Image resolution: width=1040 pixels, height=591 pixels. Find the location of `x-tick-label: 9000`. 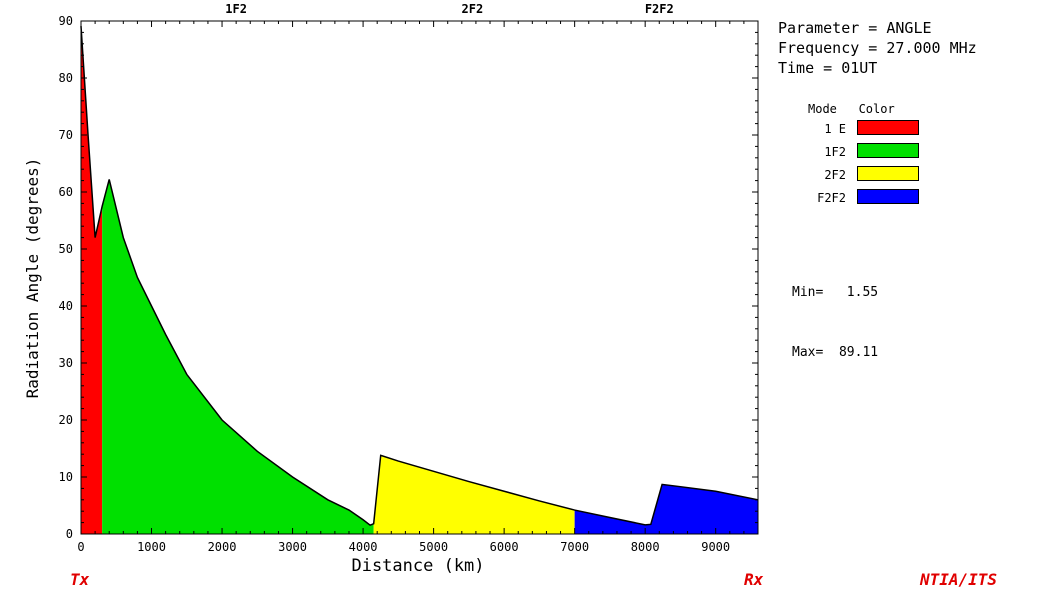

x-tick-label: 9000 is located at coordinates (715, 547).